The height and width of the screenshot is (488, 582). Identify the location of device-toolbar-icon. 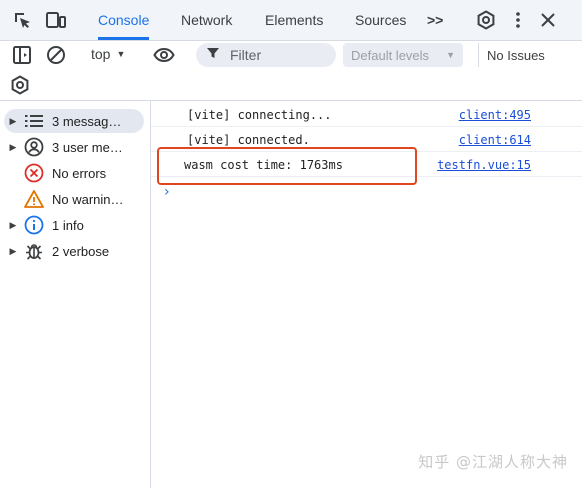
(56, 20).